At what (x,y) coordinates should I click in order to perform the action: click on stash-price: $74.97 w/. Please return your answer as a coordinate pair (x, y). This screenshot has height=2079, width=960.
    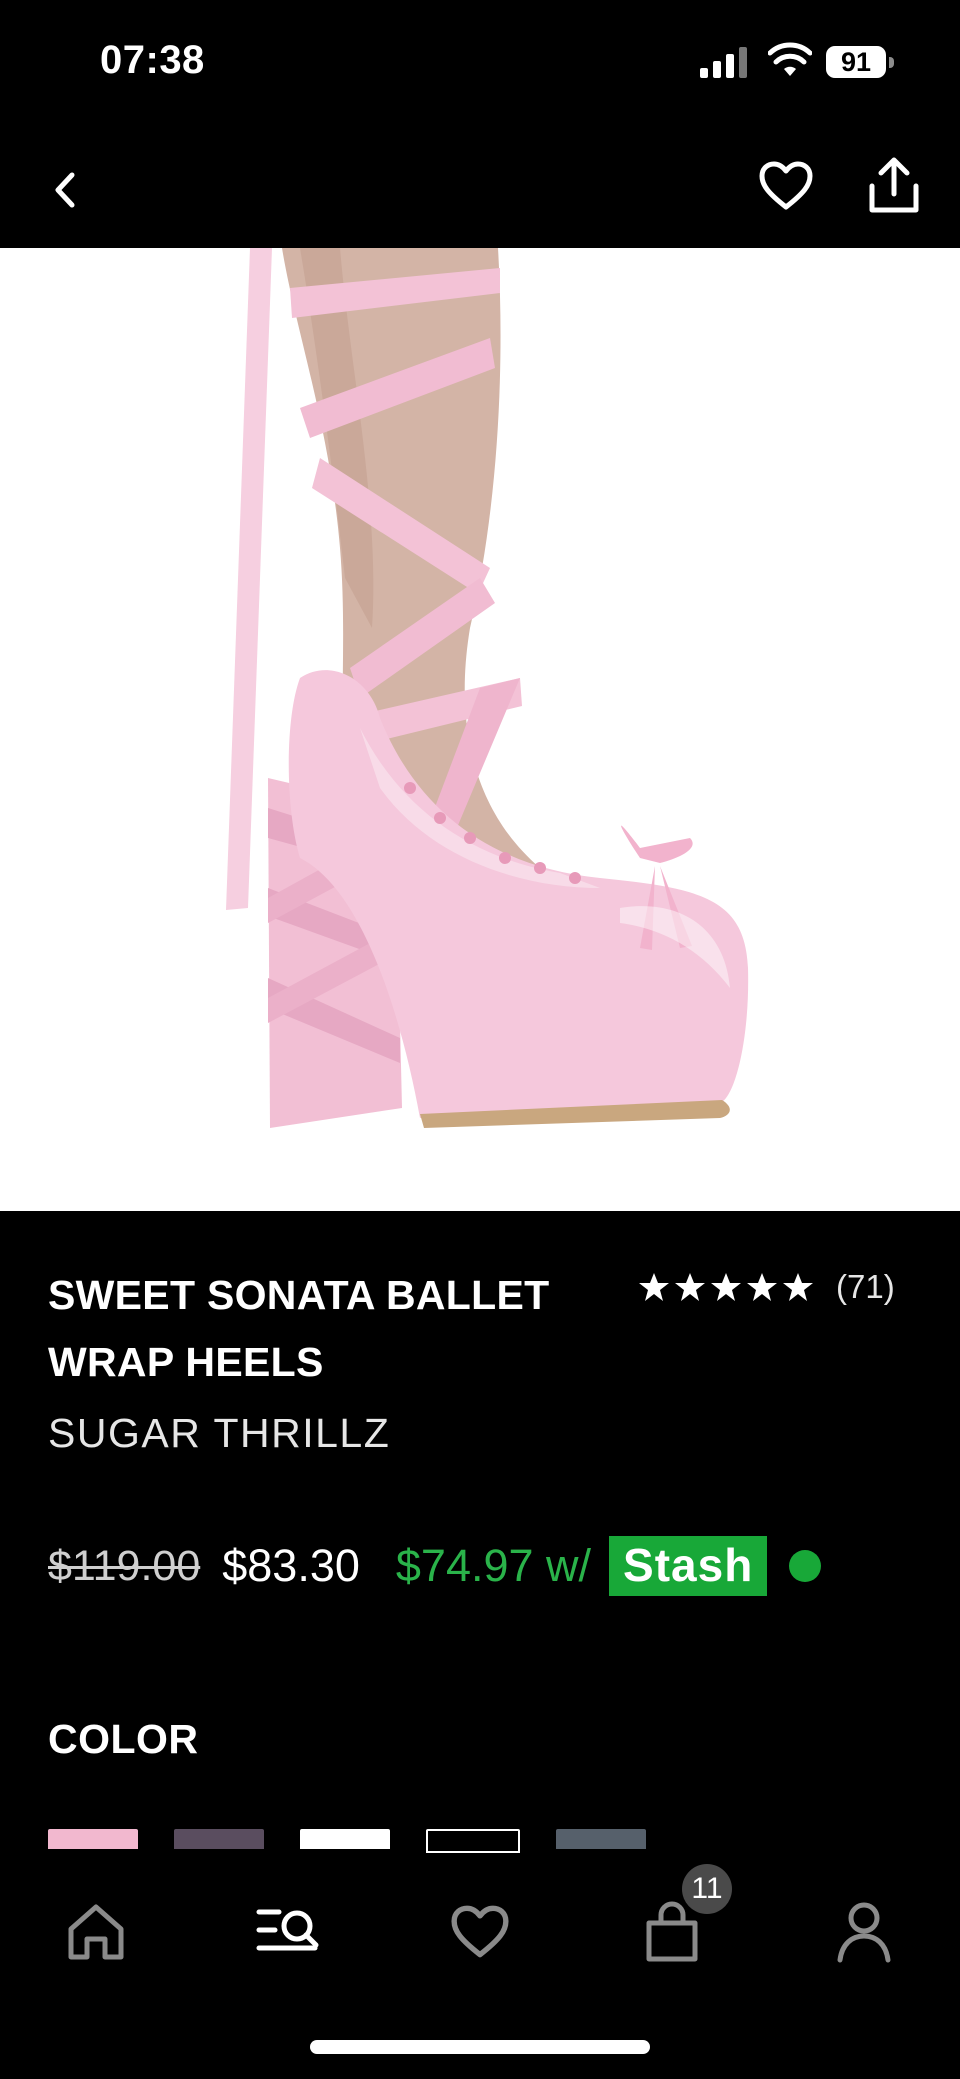
    Looking at the image, I should click on (493, 1565).